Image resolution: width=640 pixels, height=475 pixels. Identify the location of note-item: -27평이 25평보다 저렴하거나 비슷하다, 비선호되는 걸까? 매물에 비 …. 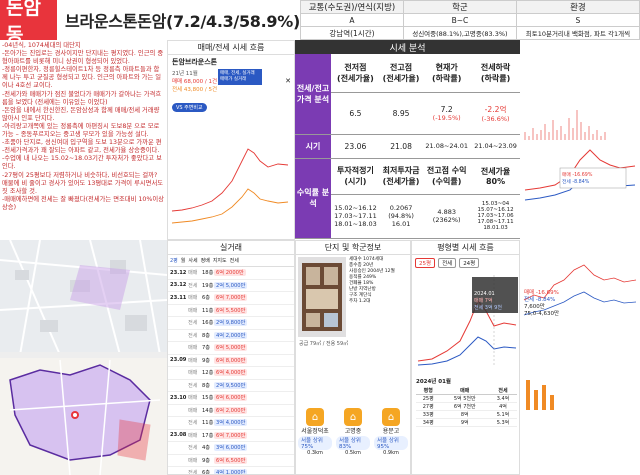
(83, 183).